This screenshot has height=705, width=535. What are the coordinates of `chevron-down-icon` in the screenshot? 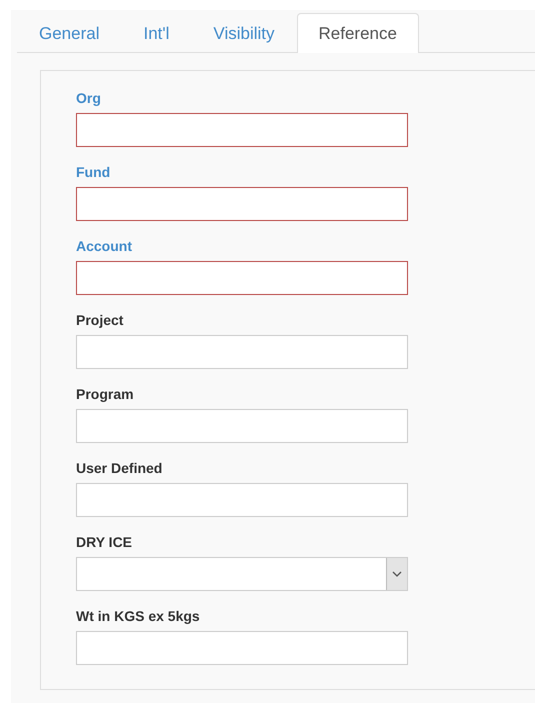 It's located at (396, 574).